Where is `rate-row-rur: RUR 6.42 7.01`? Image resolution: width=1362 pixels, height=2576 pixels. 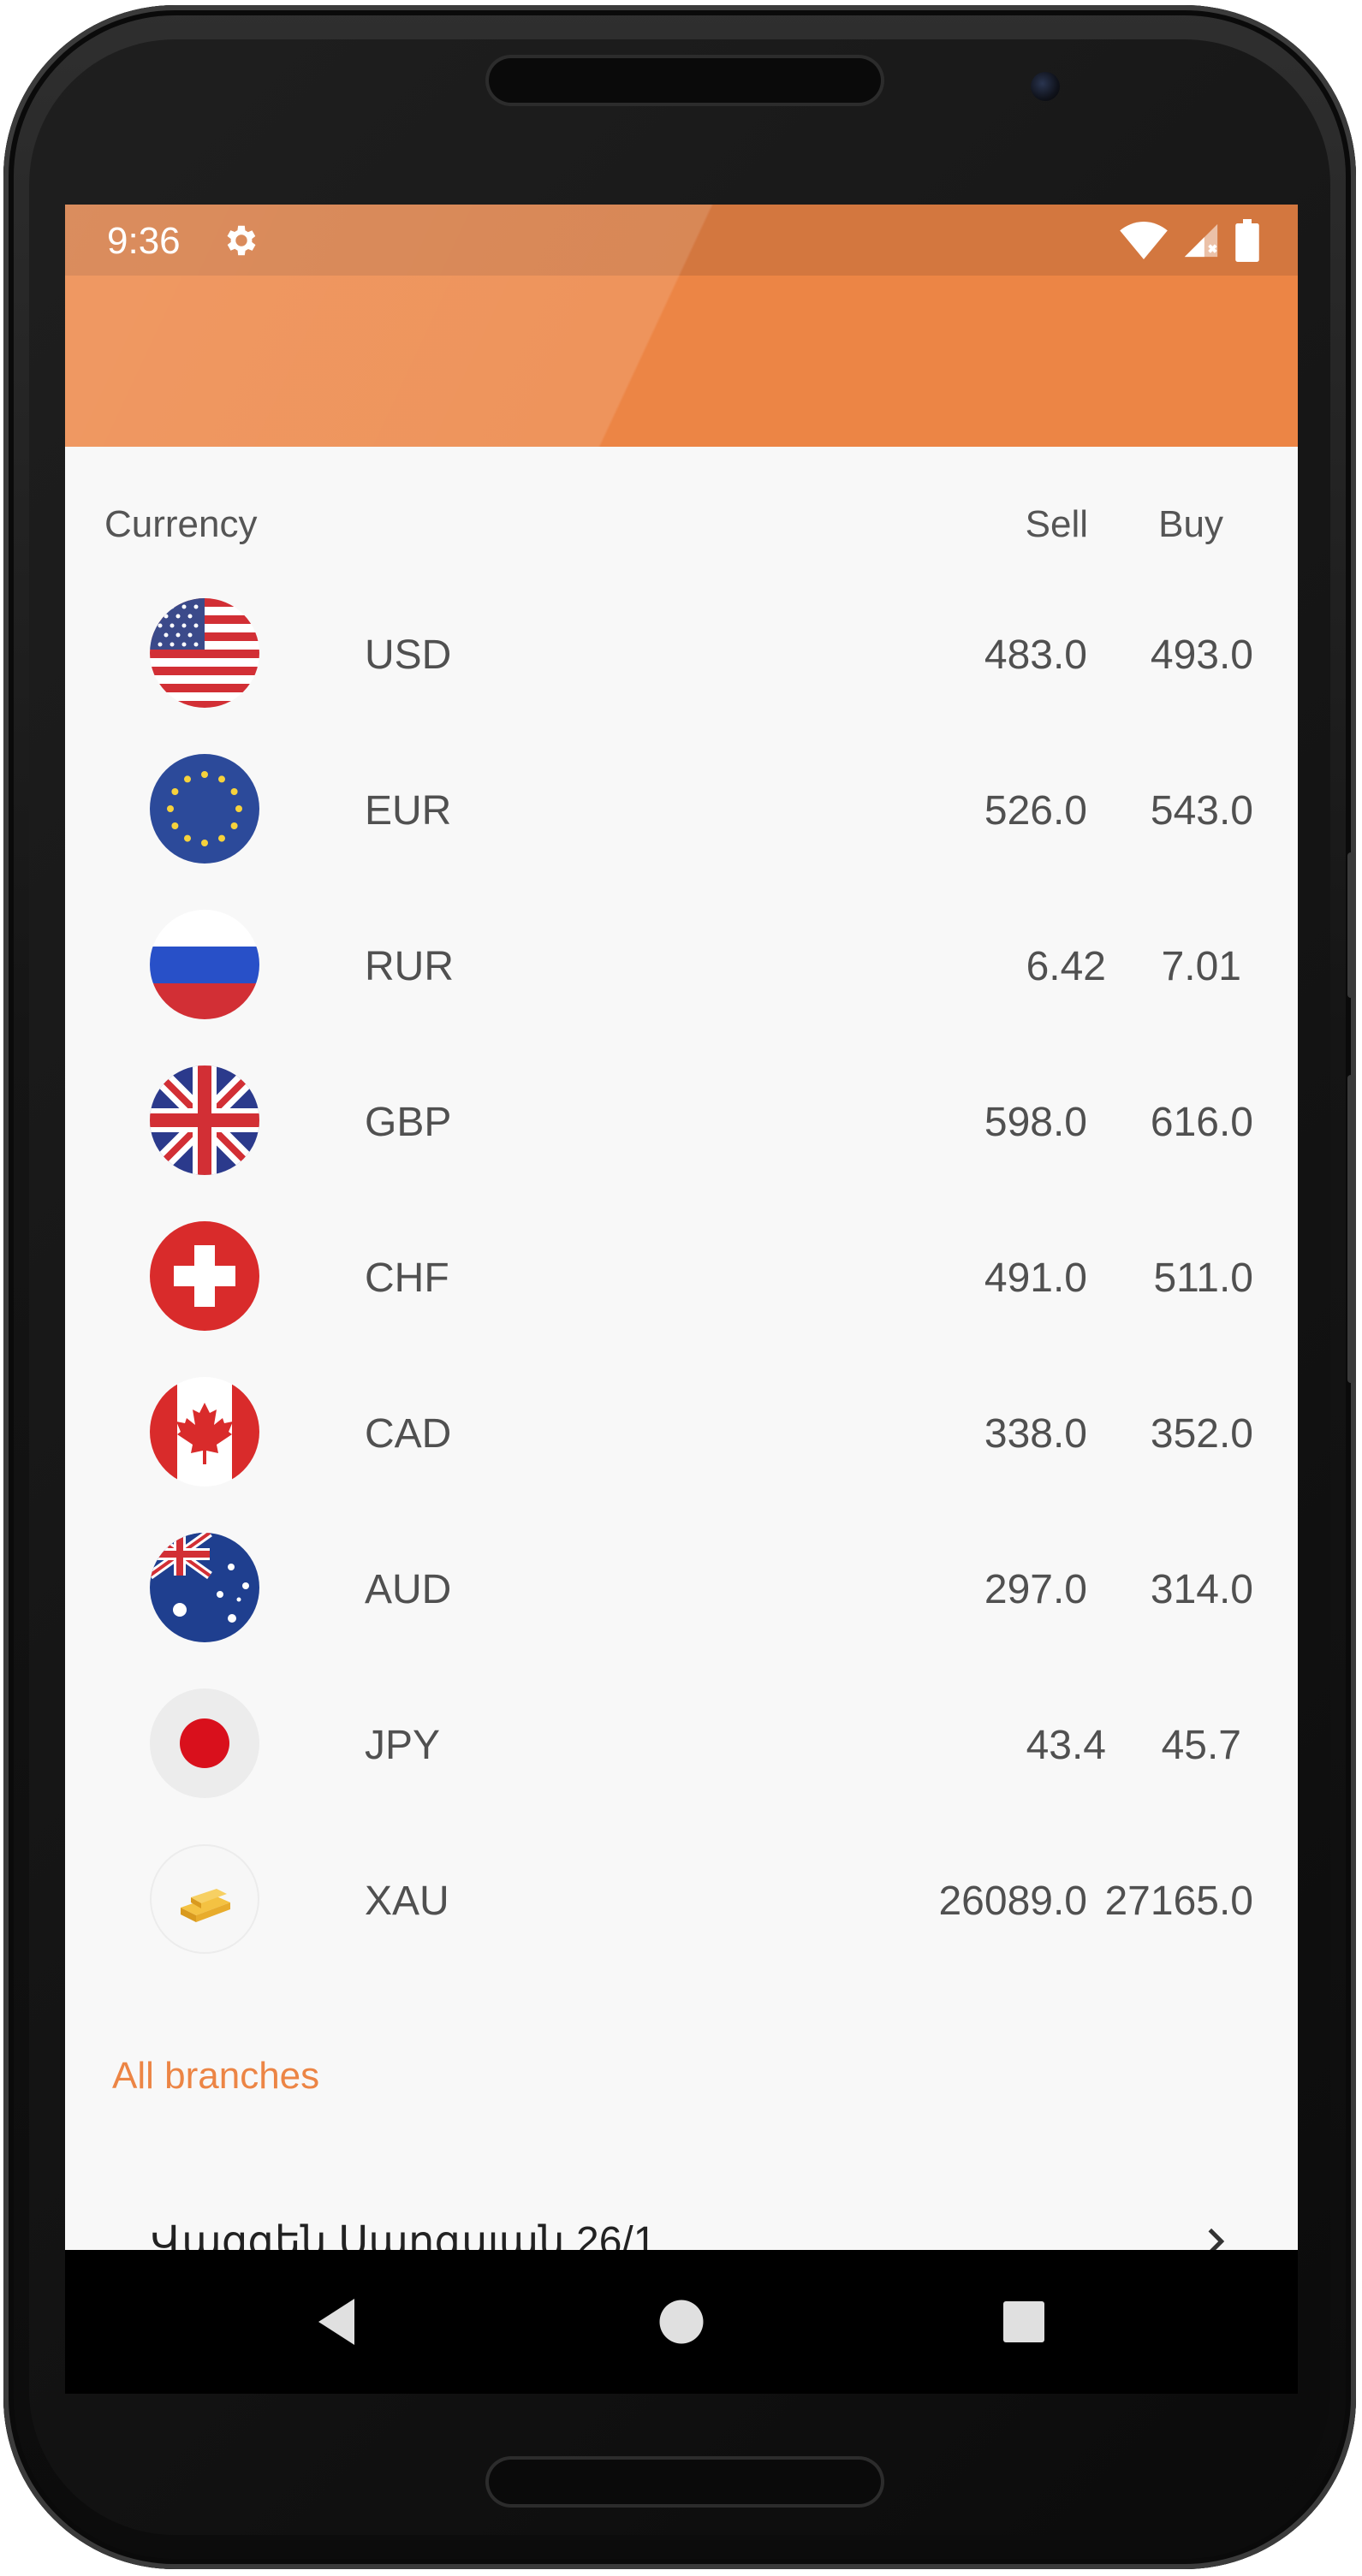 rate-row-rur: RUR 6.42 7.01 is located at coordinates (681, 964).